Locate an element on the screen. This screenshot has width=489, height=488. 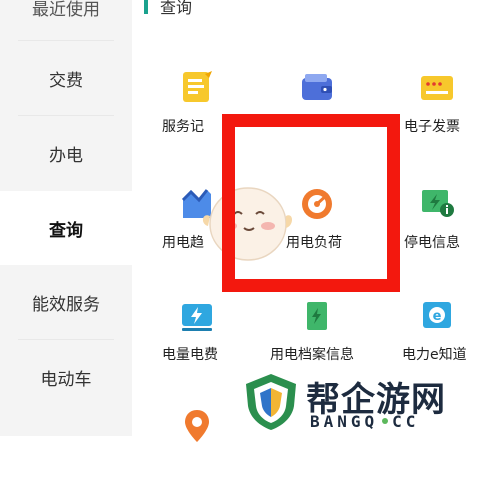
knowledge-icon: e is located at coordinates (437, 315).